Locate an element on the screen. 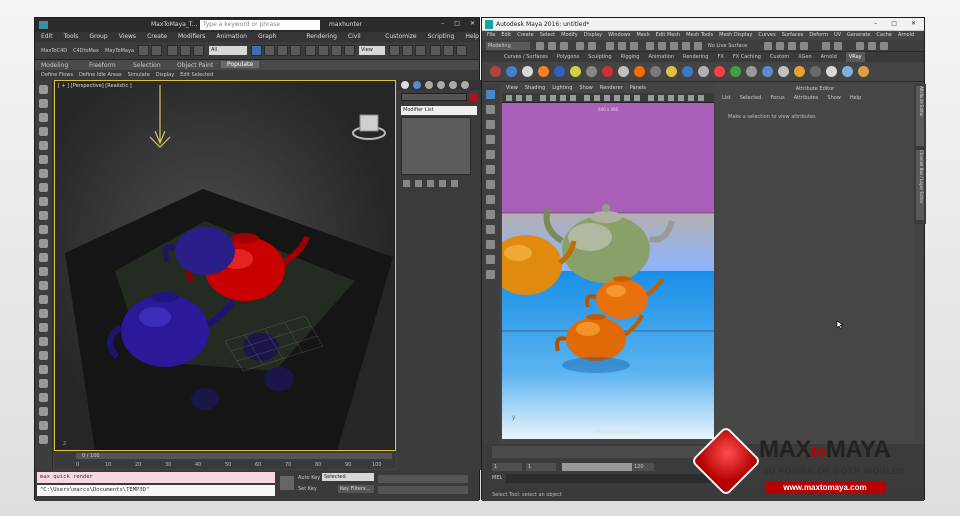  paint-select-icon is located at coordinates (490, 124).